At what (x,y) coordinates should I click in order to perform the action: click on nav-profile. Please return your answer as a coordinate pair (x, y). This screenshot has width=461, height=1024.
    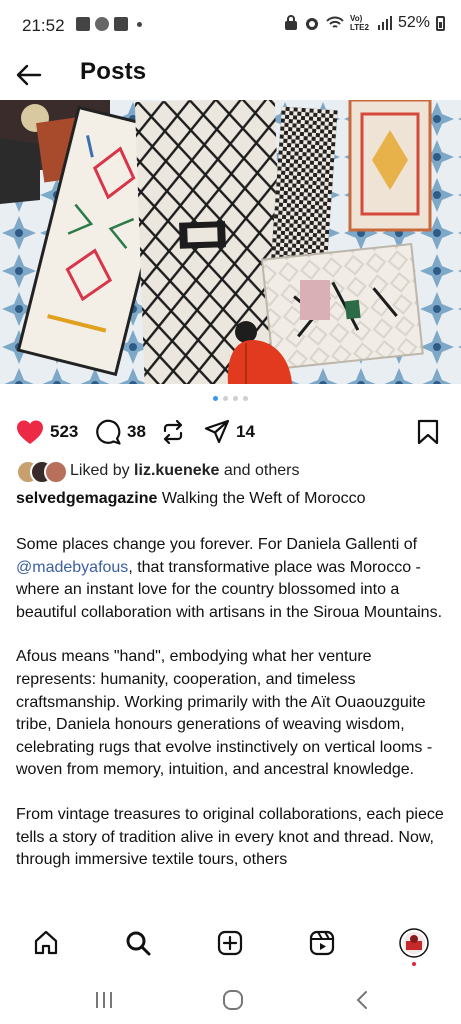
    Looking at the image, I should click on (414, 946).